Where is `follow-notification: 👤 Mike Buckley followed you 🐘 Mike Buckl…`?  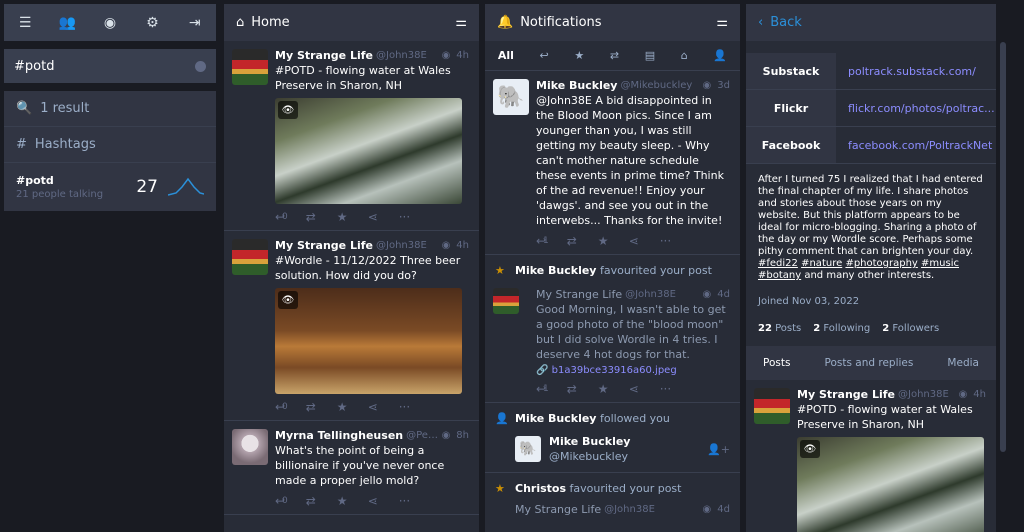 follow-notification: 👤 Mike Buckley followed you 🐘 Mike Buckl… is located at coordinates (612, 437).